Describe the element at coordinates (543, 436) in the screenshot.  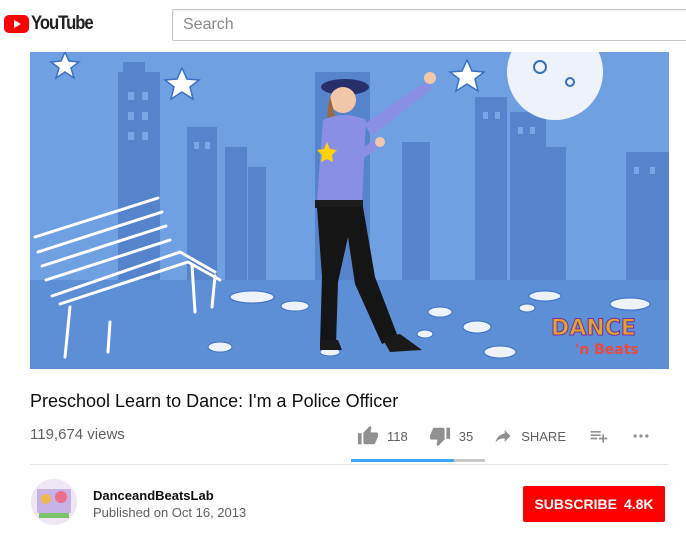
I see `share-label: SHARE` at that location.